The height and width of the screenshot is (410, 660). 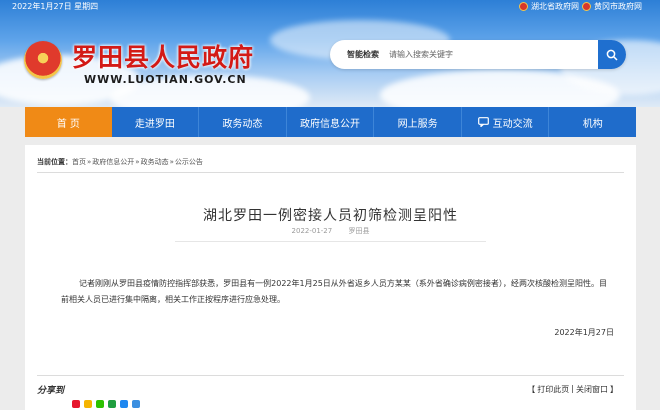 I want to click on site-domain: WWW.LUOTIAN.GOV.CN, so click(x=165, y=79).